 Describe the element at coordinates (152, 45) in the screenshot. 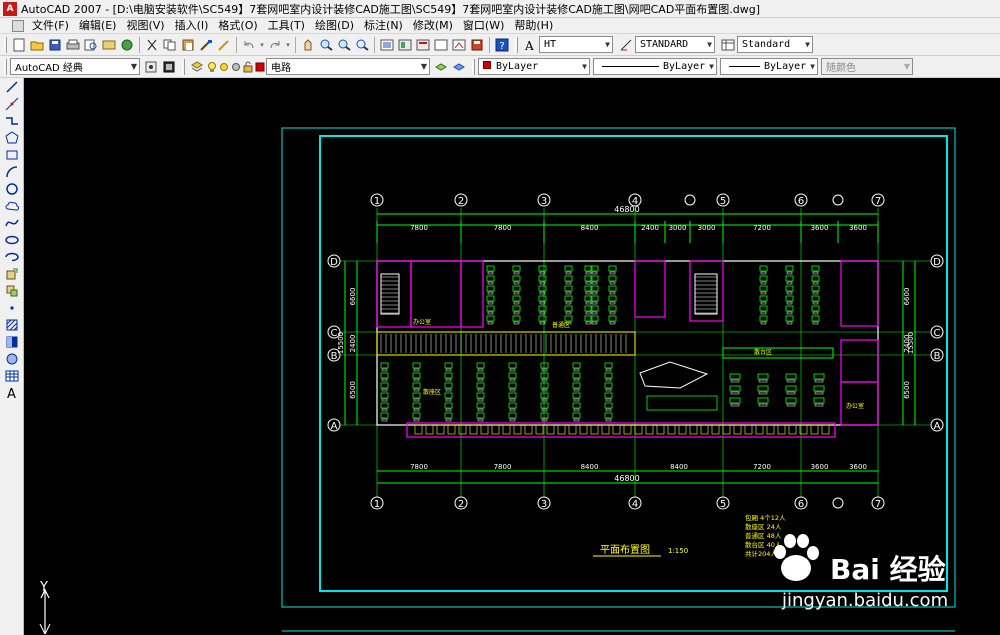

I see `cut-icon` at that location.